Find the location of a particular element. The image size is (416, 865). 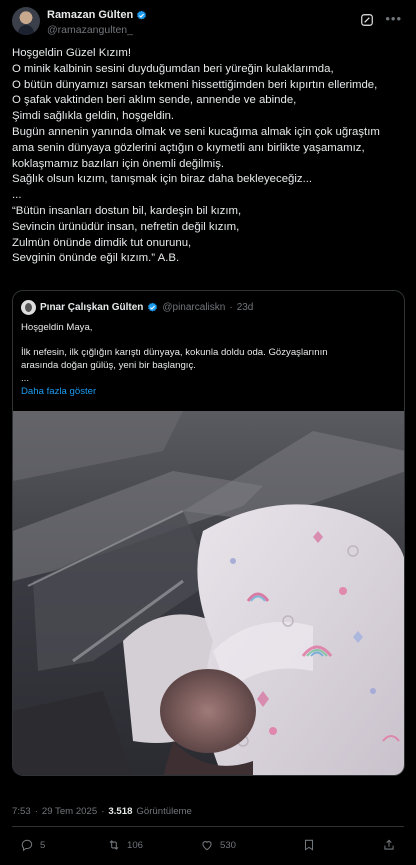

tweet-line: Zulmün önünde dimdik tut onurunu, is located at coordinates (102, 242).